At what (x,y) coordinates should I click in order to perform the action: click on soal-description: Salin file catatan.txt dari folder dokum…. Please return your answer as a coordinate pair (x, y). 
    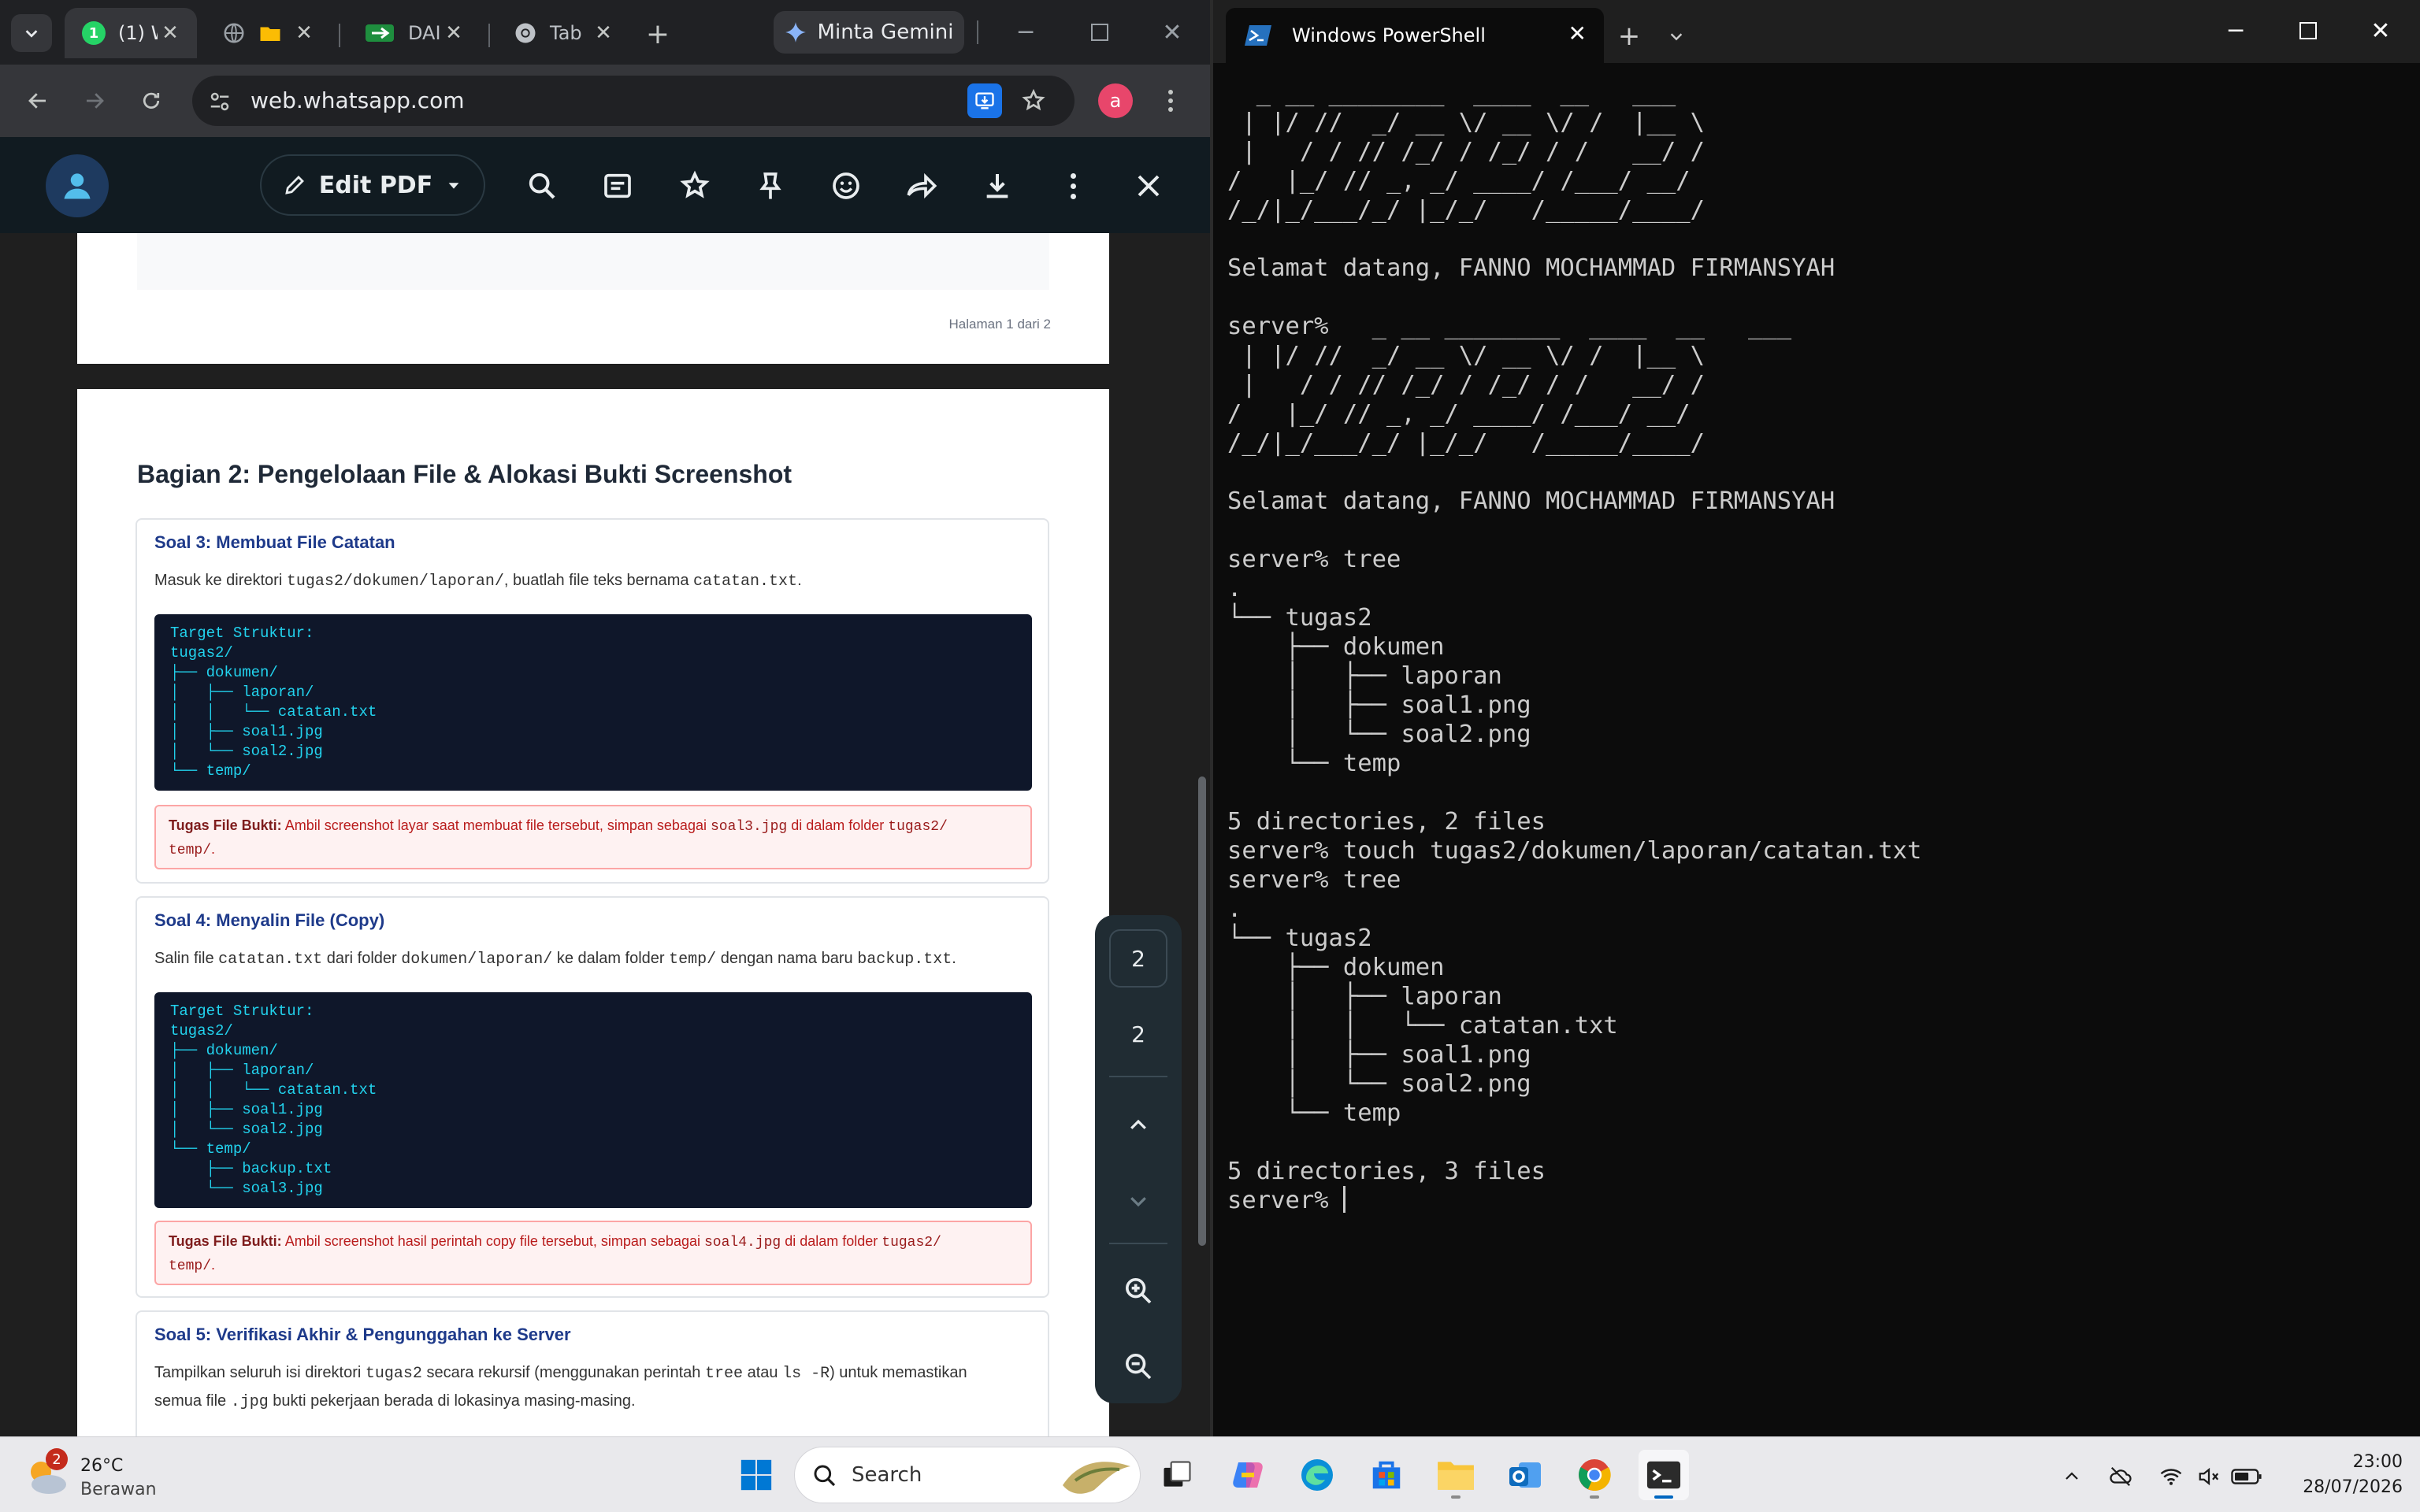
    Looking at the image, I should click on (555, 959).